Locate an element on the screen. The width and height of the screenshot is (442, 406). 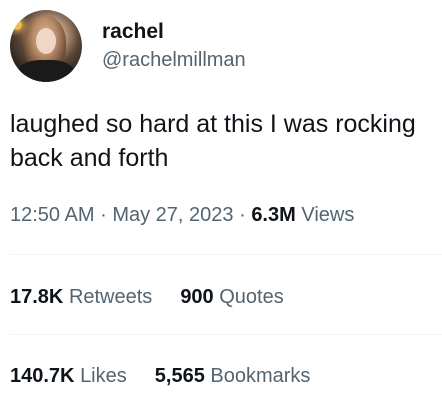
stats-row-likes-bookmarks: 140.7K Likes 5,565 Bookmarks is located at coordinates (174, 376).